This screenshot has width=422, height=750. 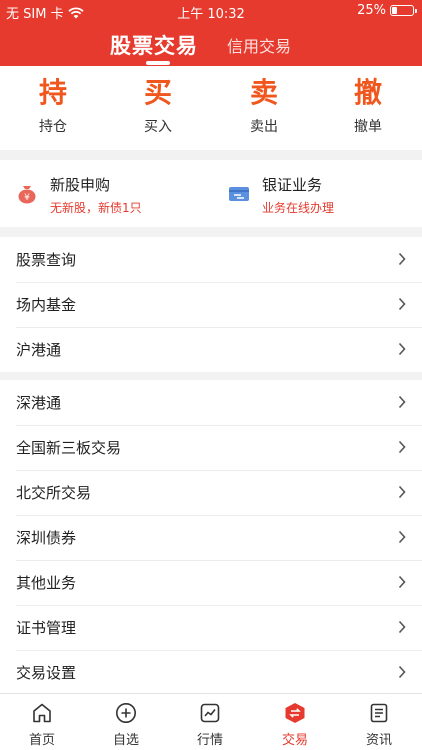 What do you see at coordinates (264, 127) in the screenshot?
I see `sell-label: 卖出` at bounding box center [264, 127].